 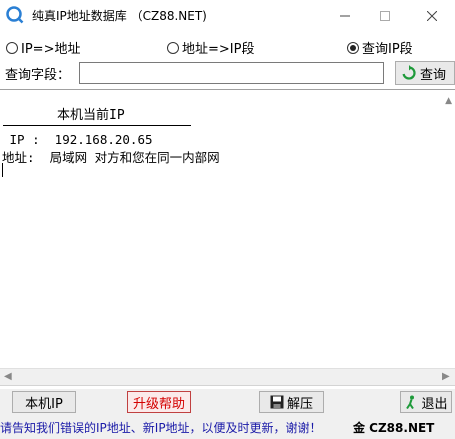 What do you see at coordinates (2, 170) in the screenshot?
I see `text-caret` at bounding box center [2, 170].